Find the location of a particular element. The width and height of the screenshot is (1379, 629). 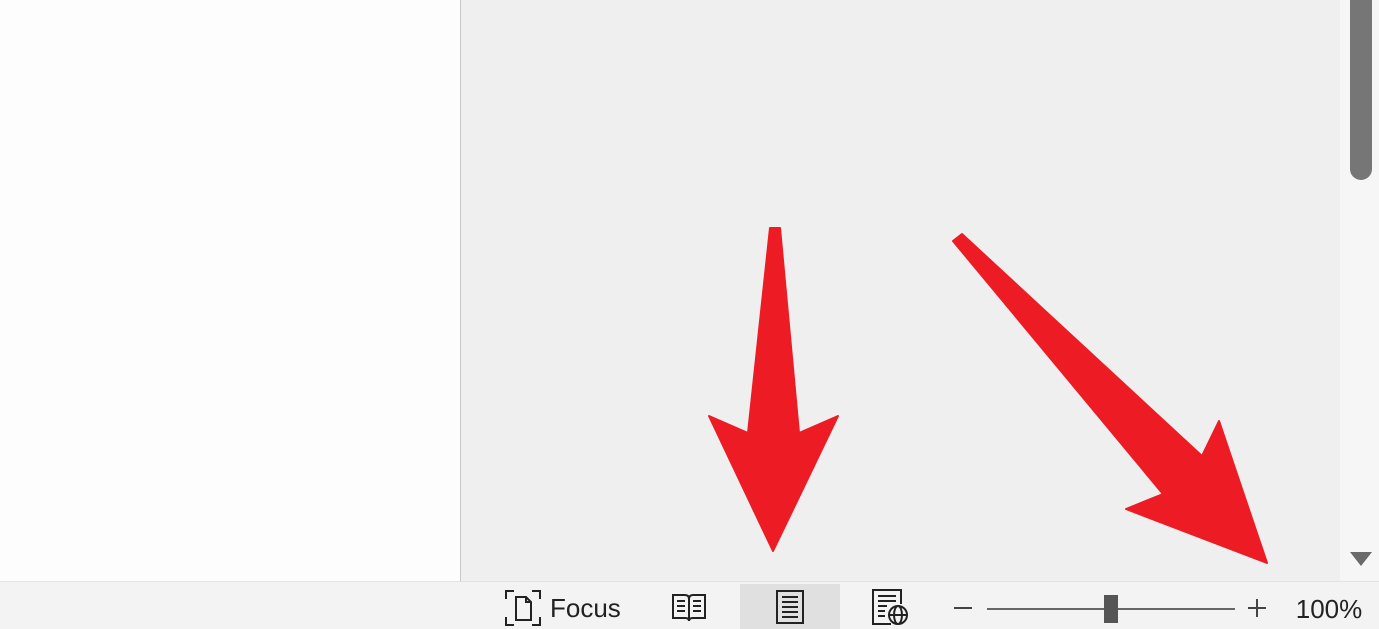

book-icon is located at coordinates (689, 608).